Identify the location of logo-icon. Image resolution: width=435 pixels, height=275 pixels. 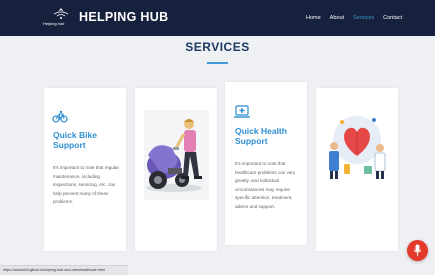
(61, 13).